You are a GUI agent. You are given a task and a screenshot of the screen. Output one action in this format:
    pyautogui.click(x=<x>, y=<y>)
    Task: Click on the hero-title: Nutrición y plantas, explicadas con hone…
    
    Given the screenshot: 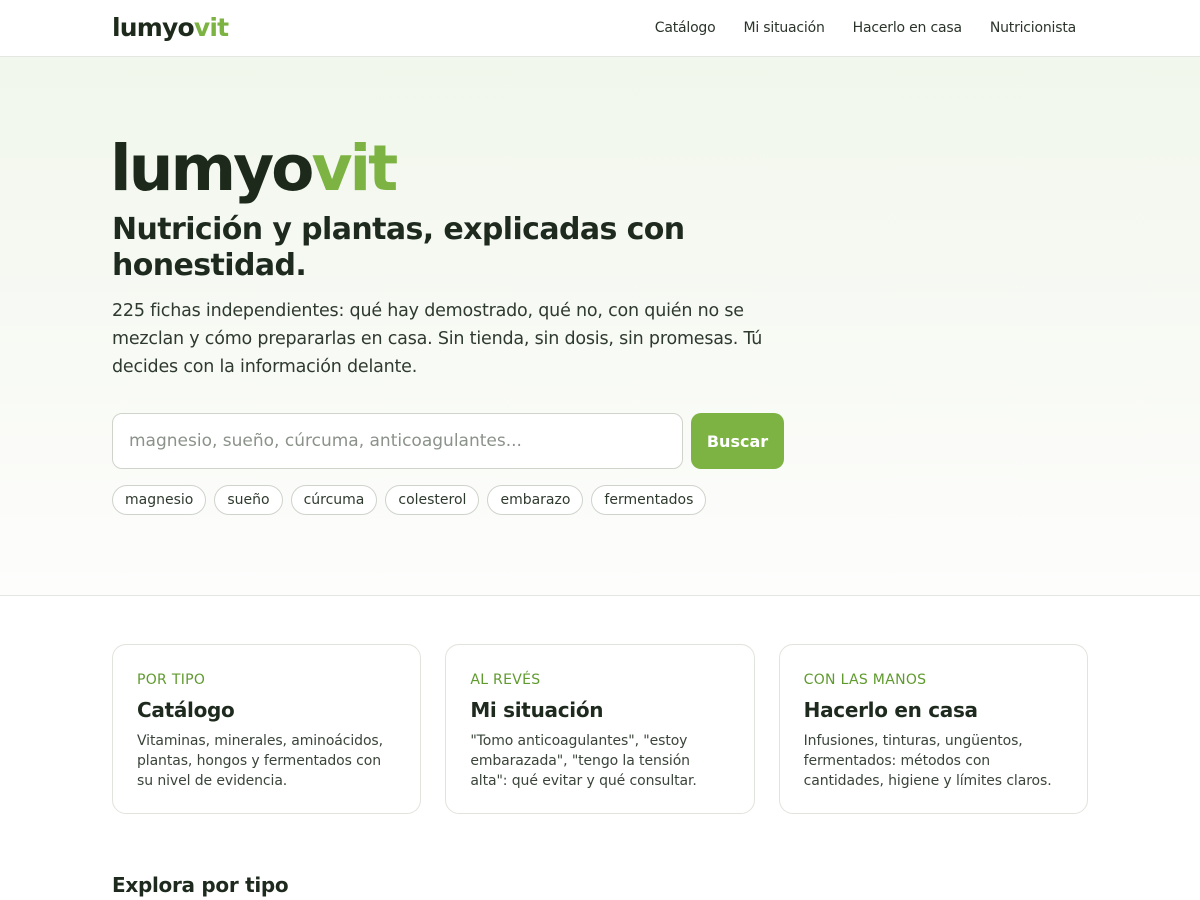 What is the action you would take?
    pyautogui.click(x=398, y=247)
    